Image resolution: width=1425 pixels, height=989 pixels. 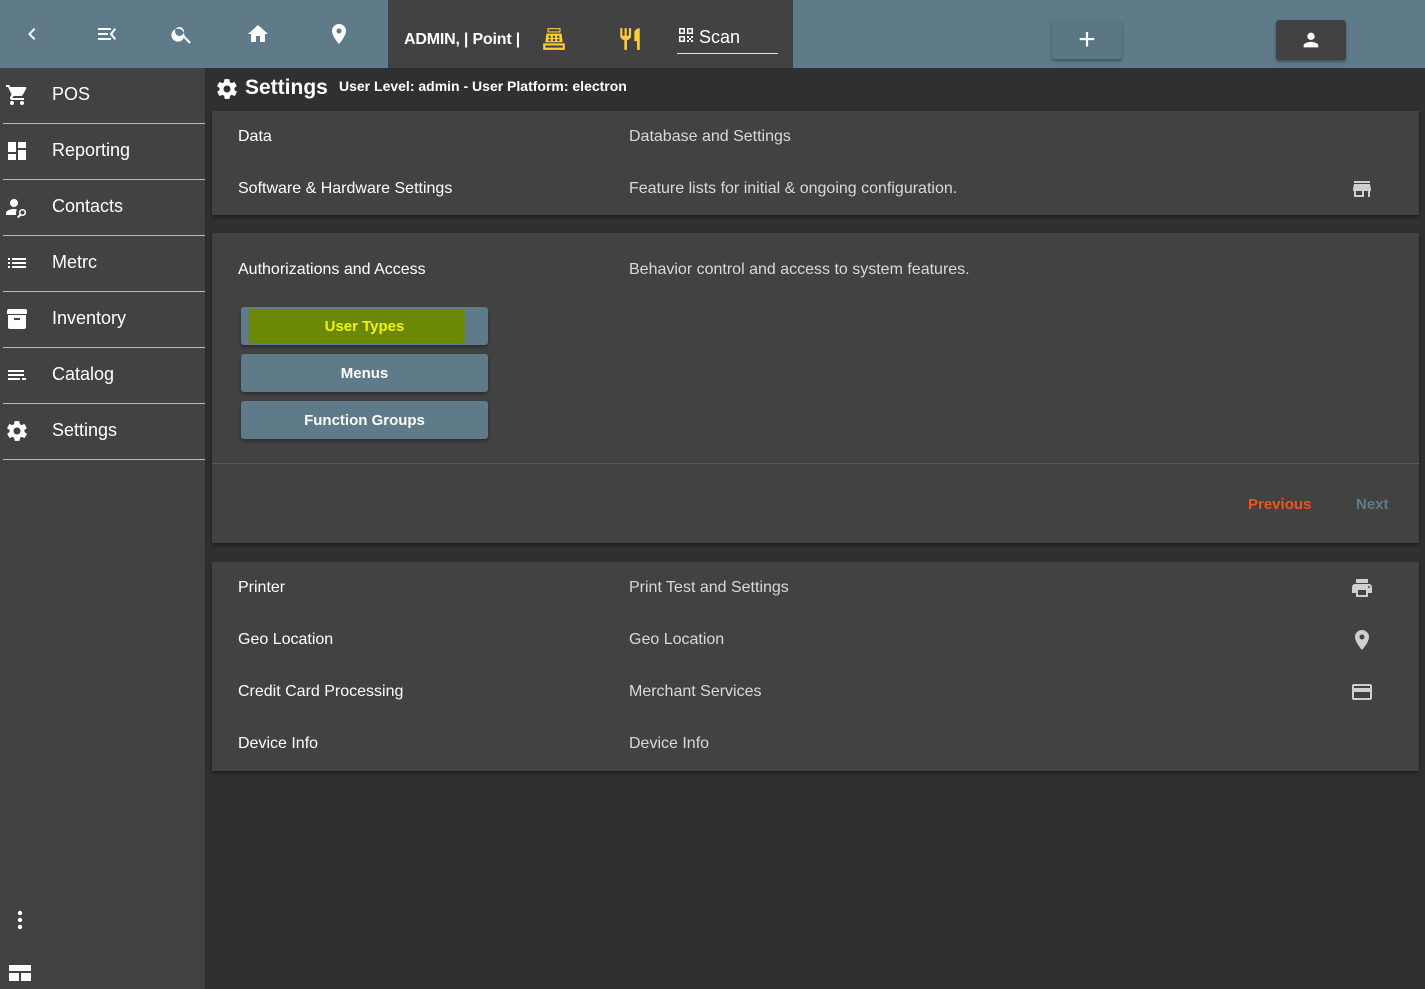 I want to click on sidebar-item-inventory: Inventory, so click(x=104, y=320).